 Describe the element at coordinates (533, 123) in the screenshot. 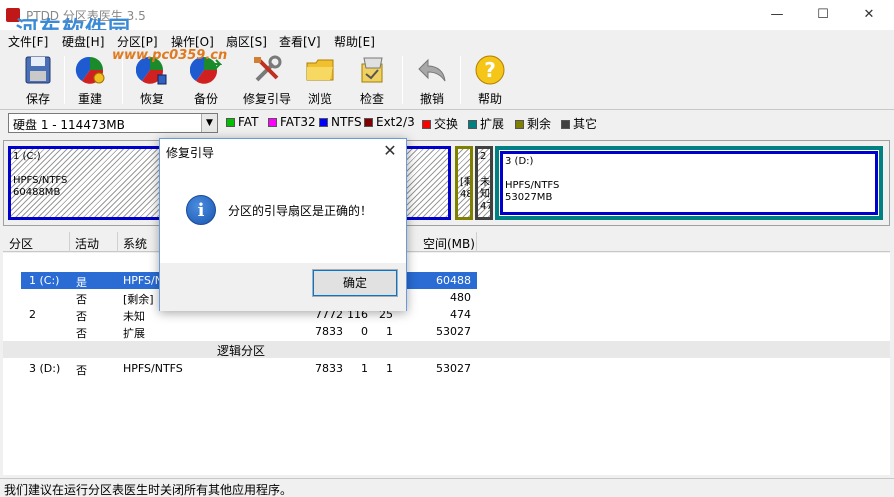

I see `legend-free: 剩余` at that location.